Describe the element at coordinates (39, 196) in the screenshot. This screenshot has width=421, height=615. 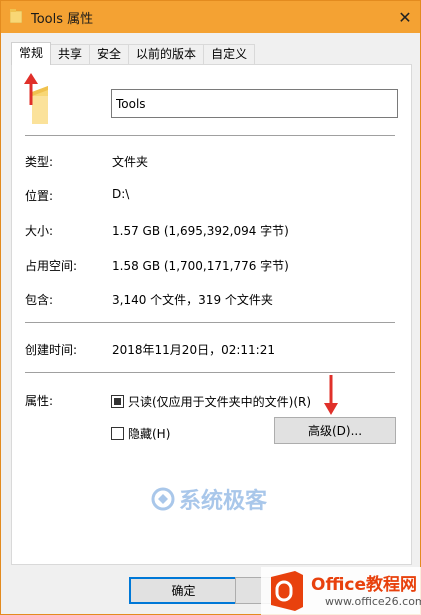
I see `location-label: 位置:` at that location.